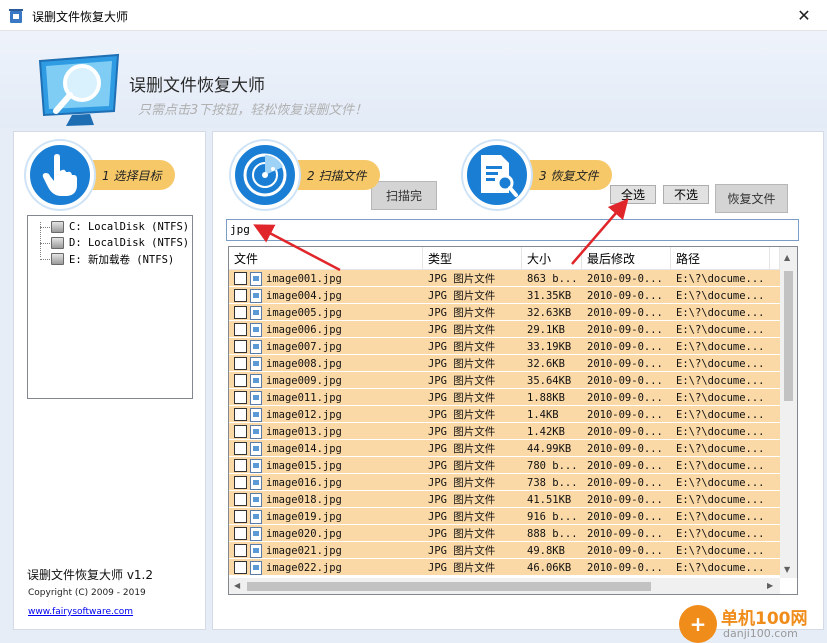 Image resolution: width=827 pixels, height=643 pixels. What do you see at coordinates (297, 248) in the screenshot?
I see `arrow-to-filter` at bounding box center [297, 248].